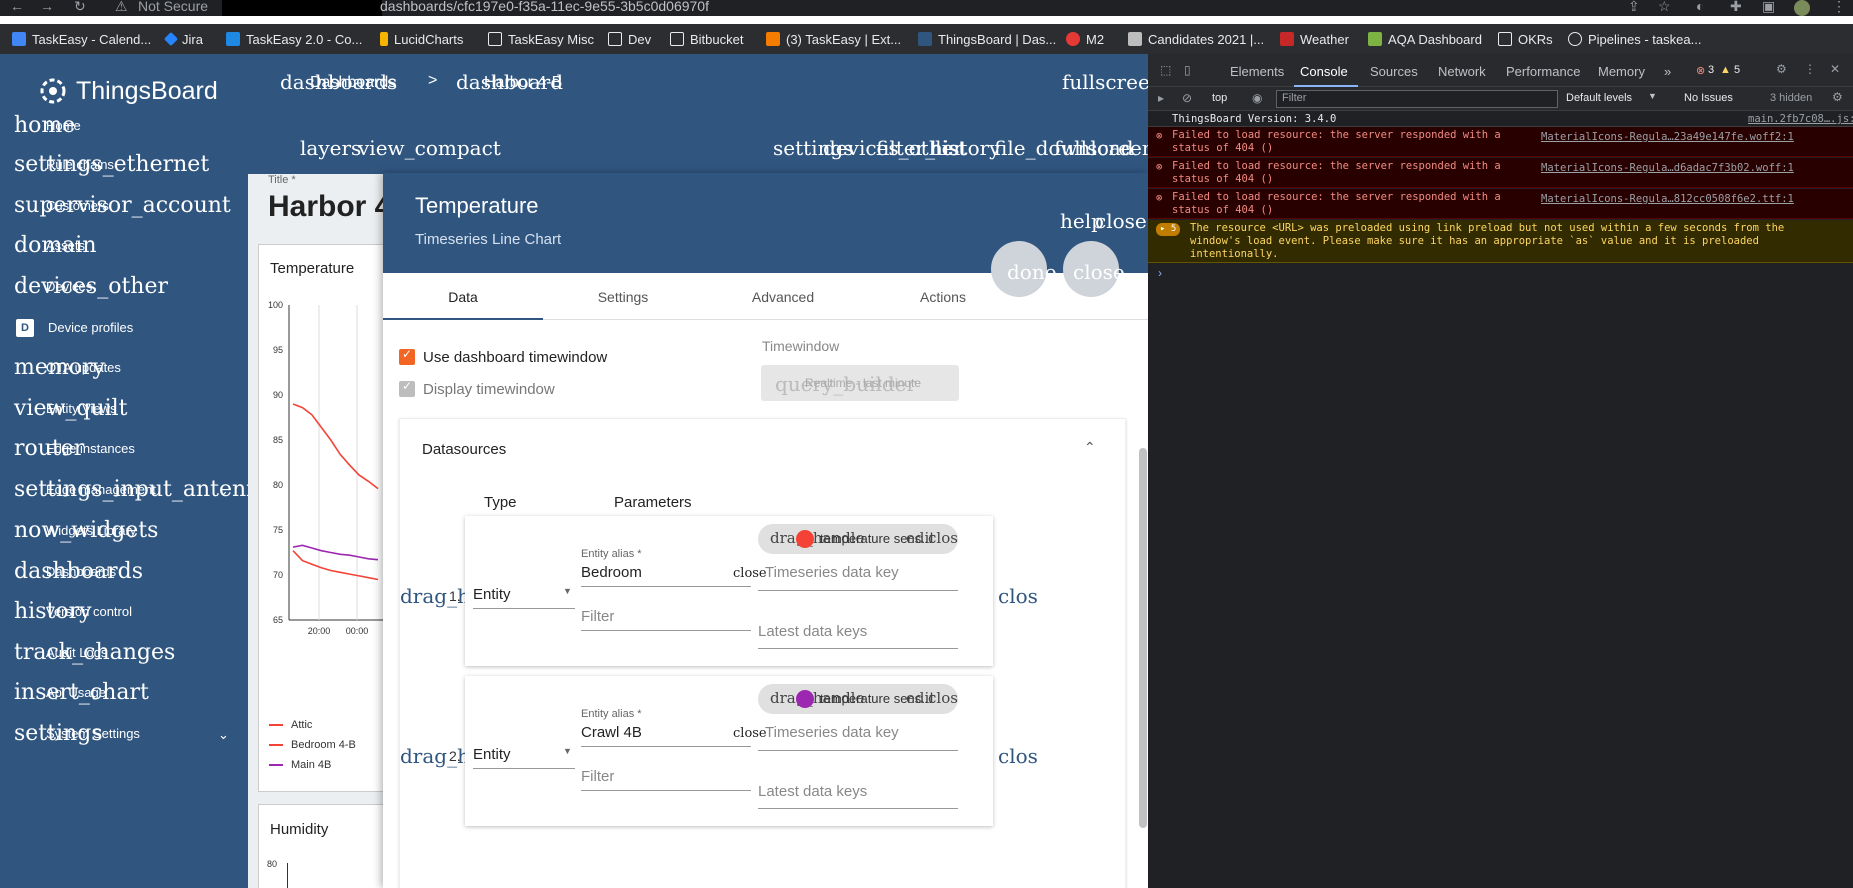 This screenshot has width=1853, height=888. I want to click on series-line-main-4b, so click(335, 552).